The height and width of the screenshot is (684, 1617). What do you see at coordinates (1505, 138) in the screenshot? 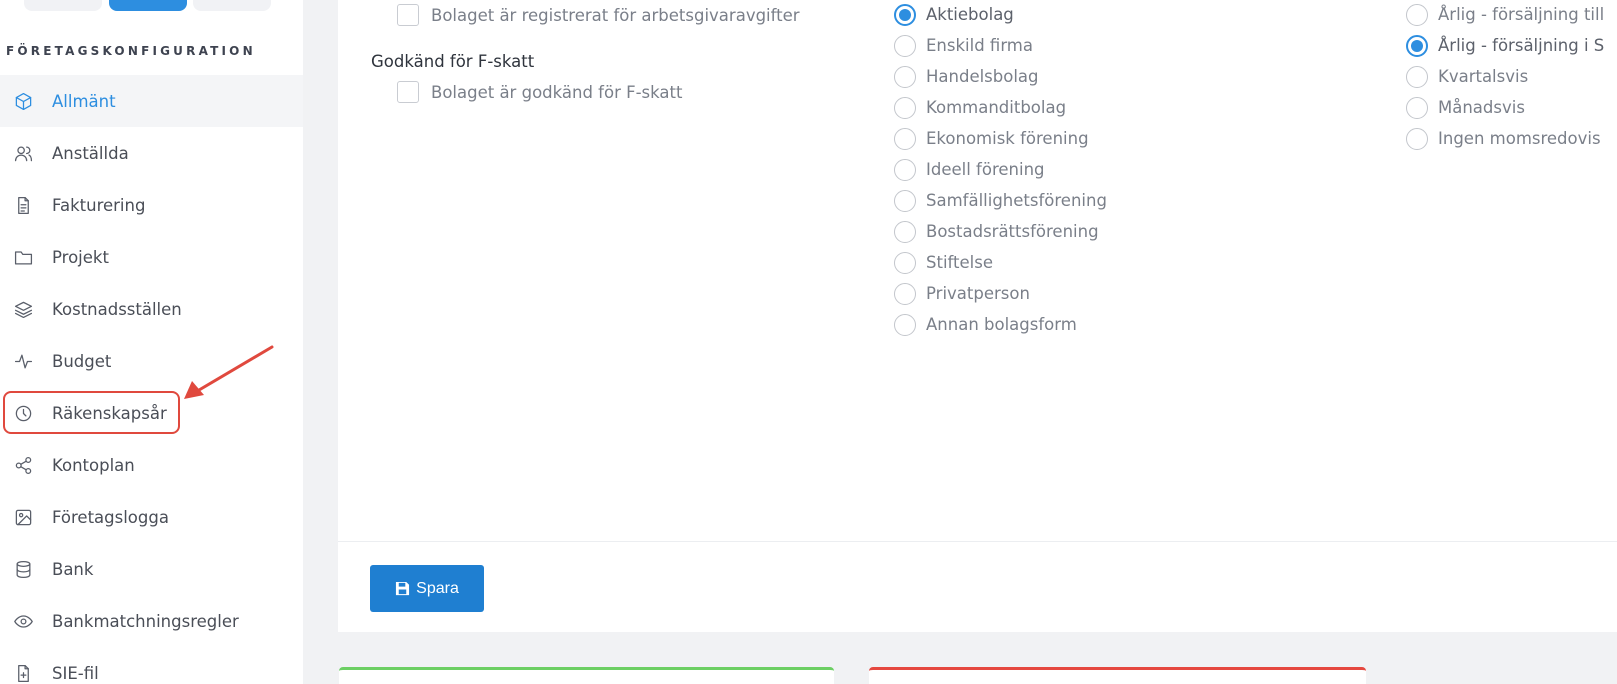
I see `radio-option-vat-none: Ingen momsredovis` at bounding box center [1505, 138].